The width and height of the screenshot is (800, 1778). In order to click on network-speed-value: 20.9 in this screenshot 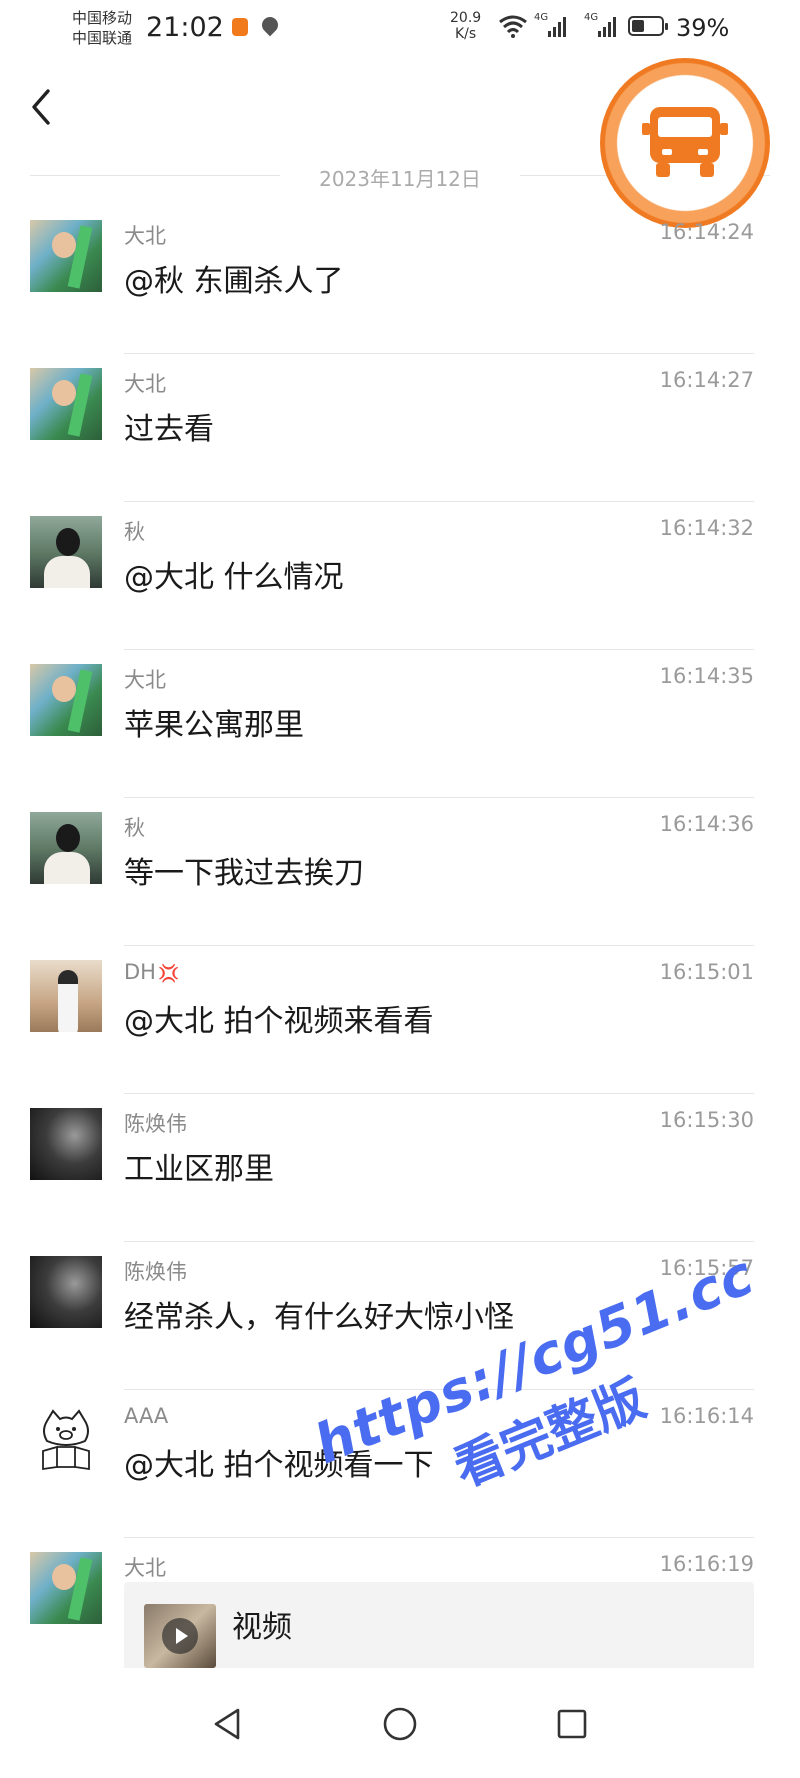, I will do `click(466, 18)`.